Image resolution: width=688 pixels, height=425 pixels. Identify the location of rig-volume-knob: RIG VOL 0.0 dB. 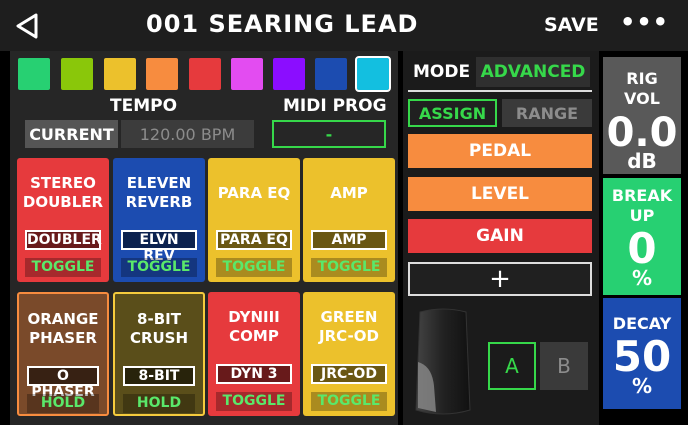
(642, 115).